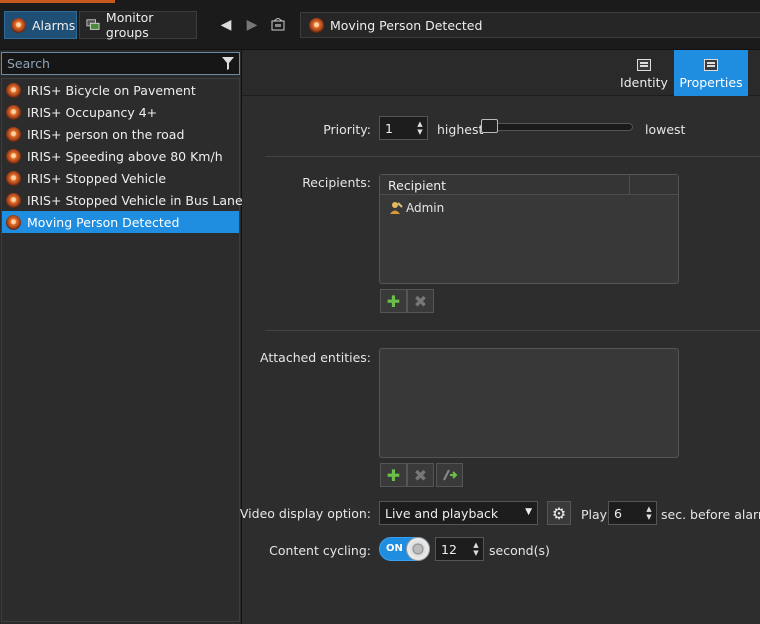 The image size is (760, 624). What do you see at coordinates (449, 549) in the screenshot?
I see `cycling-seconds-value: 12` at bounding box center [449, 549].